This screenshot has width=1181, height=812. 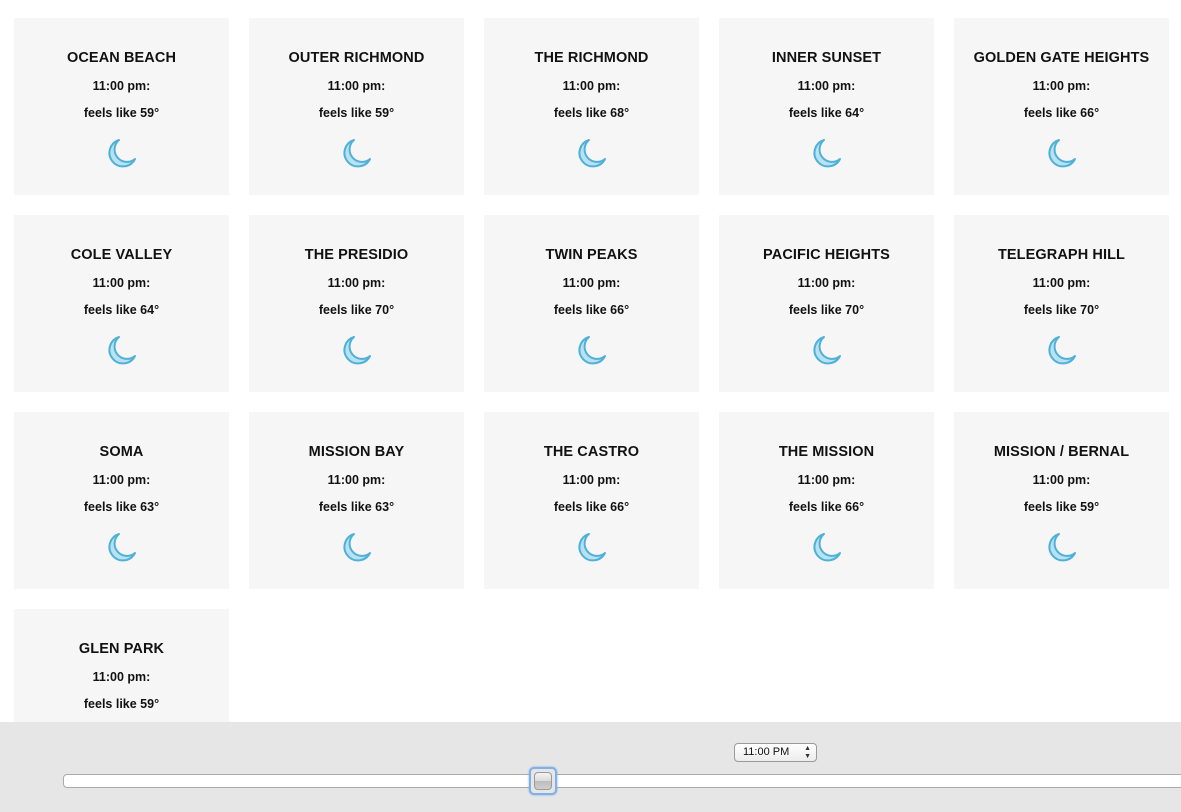 I want to click on neighborhood-name: TWIN PEAKS, so click(x=591, y=255).